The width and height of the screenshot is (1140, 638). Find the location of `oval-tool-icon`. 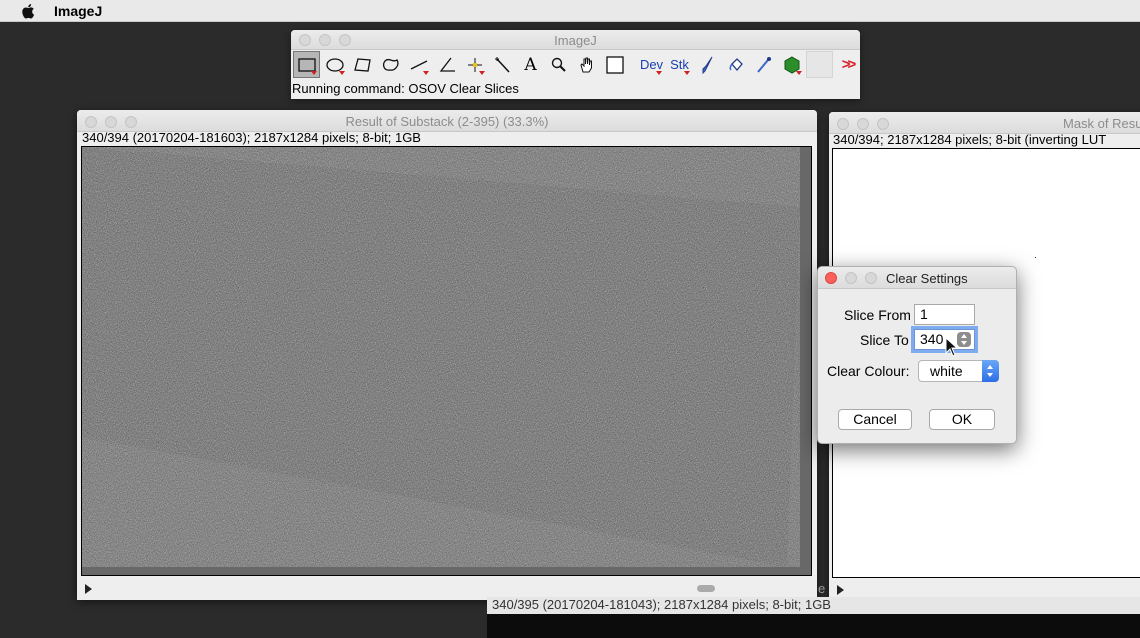

oval-tool-icon is located at coordinates (334, 64).